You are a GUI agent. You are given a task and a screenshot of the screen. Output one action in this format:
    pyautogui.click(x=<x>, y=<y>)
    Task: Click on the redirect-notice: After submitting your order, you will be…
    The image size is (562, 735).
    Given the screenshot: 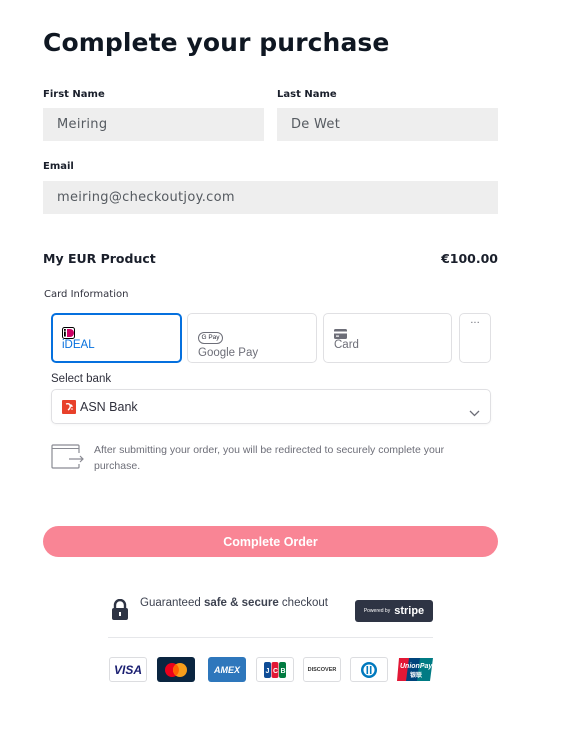 What is the action you would take?
    pyautogui.click(x=269, y=458)
    